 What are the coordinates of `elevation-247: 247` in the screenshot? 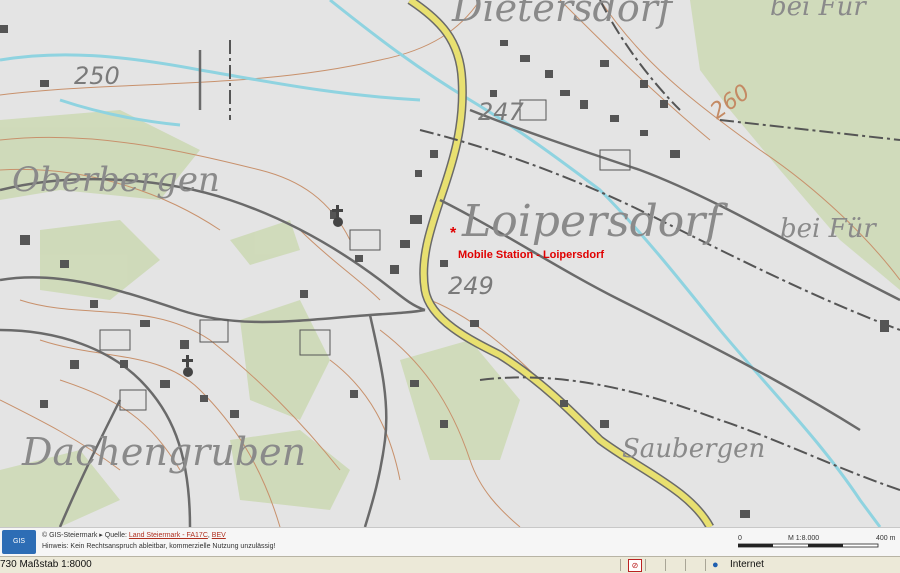 It's located at (501, 112).